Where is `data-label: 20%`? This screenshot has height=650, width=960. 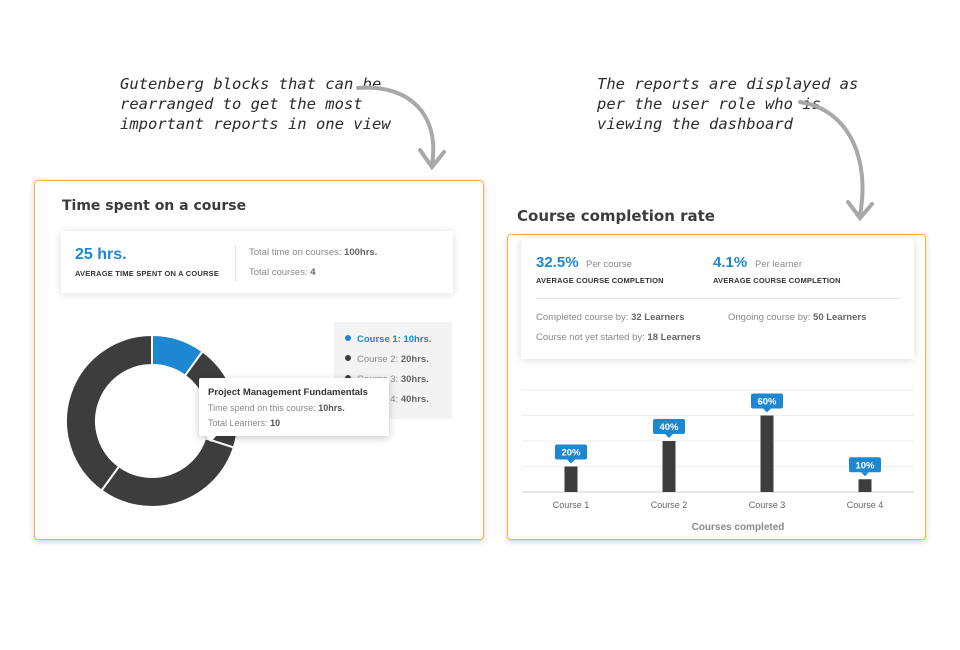
data-label: 20% is located at coordinates (571, 453).